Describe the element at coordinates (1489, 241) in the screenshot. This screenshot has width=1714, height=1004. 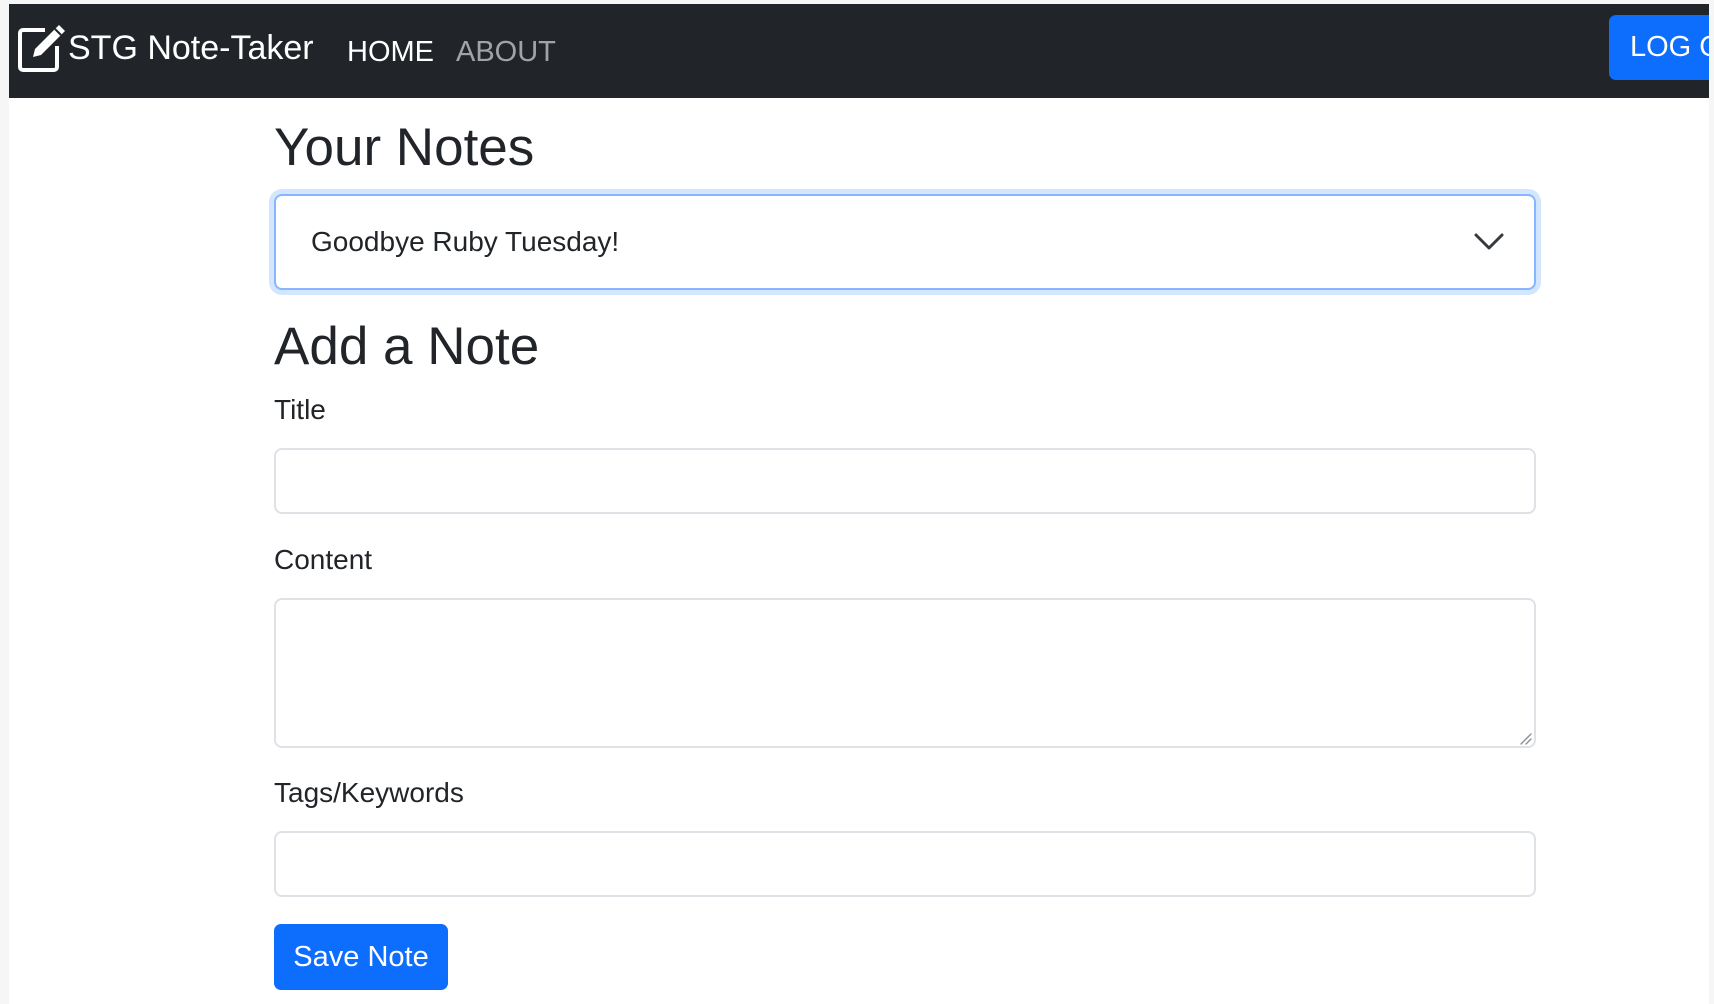
I see `chevron-down-icon` at that location.